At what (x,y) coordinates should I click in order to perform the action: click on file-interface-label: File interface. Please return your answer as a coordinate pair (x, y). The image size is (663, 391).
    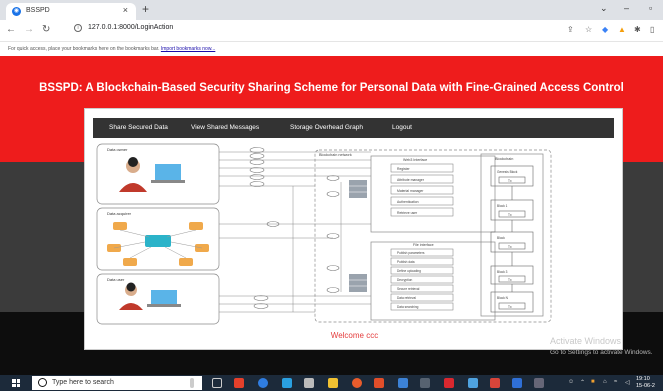
    Looking at the image, I should click on (423, 245).